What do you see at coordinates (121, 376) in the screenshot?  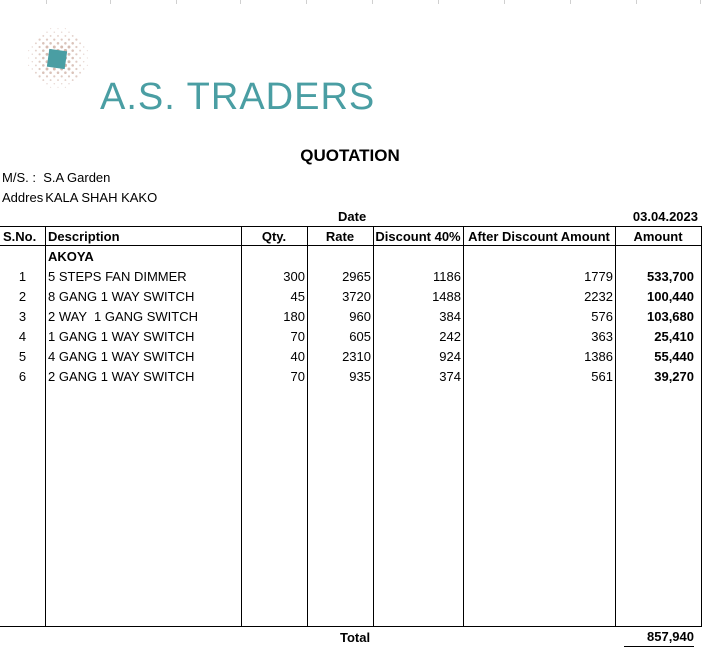 I see `row-description: 2 GANG 1 WAY SWITCH` at bounding box center [121, 376].